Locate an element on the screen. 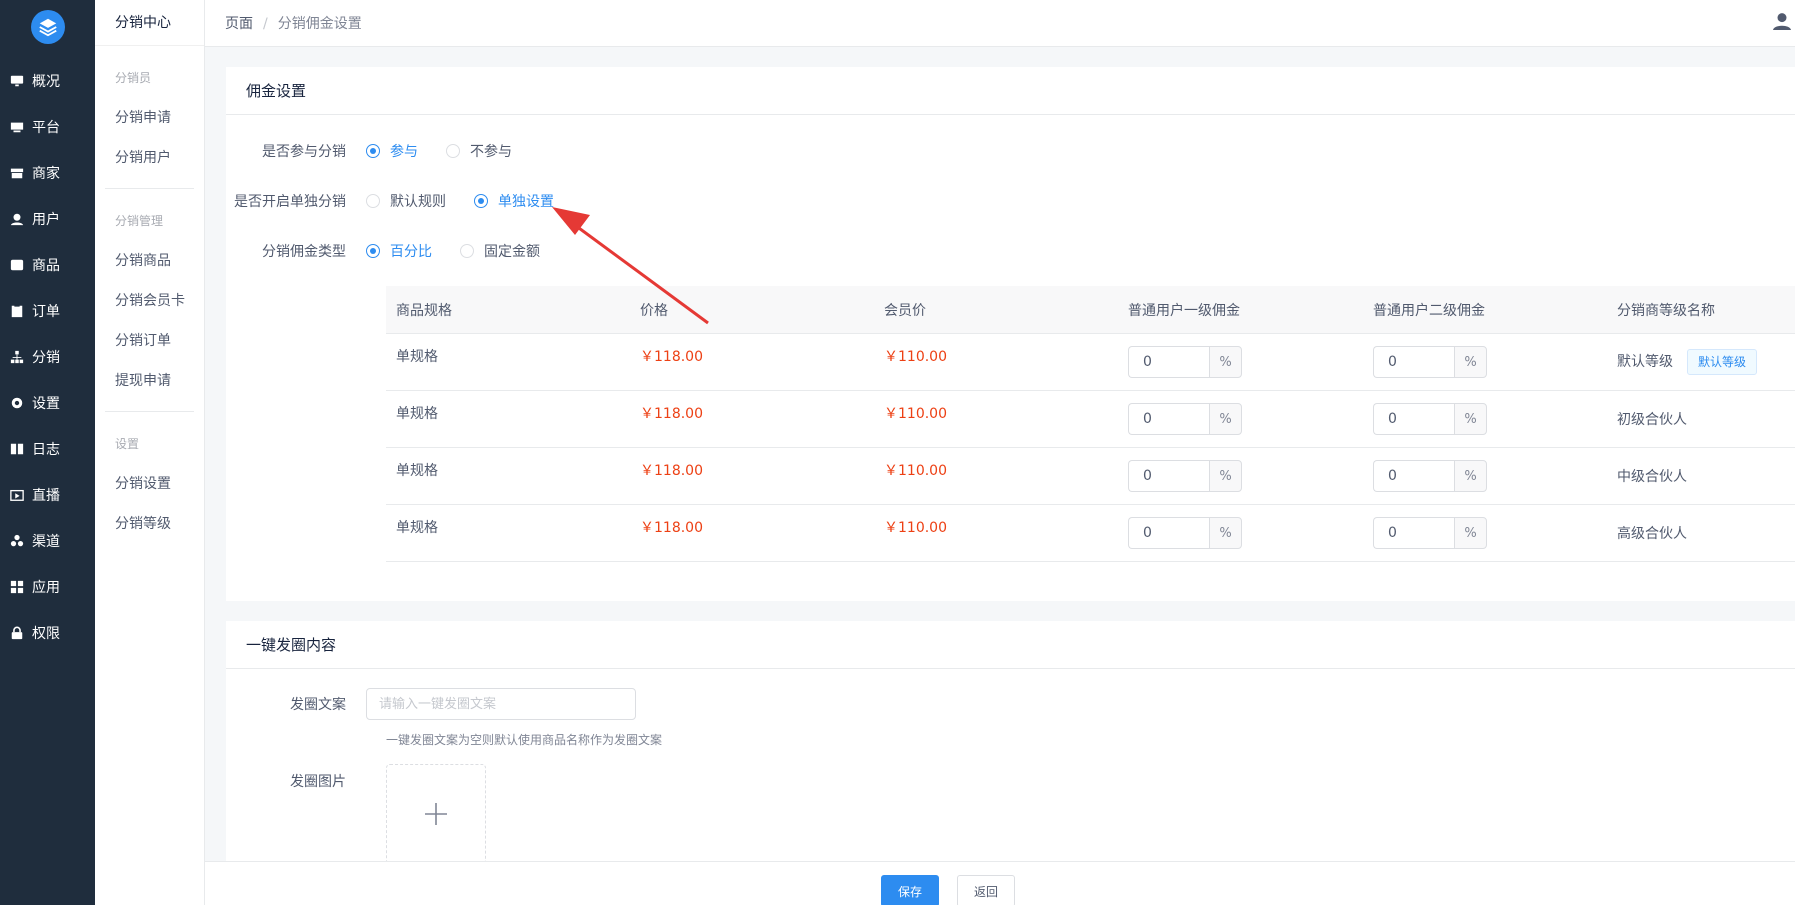 The image size is (1795, 905). sidebar-item-platform: 平台 is located at coordinates (47, 127).